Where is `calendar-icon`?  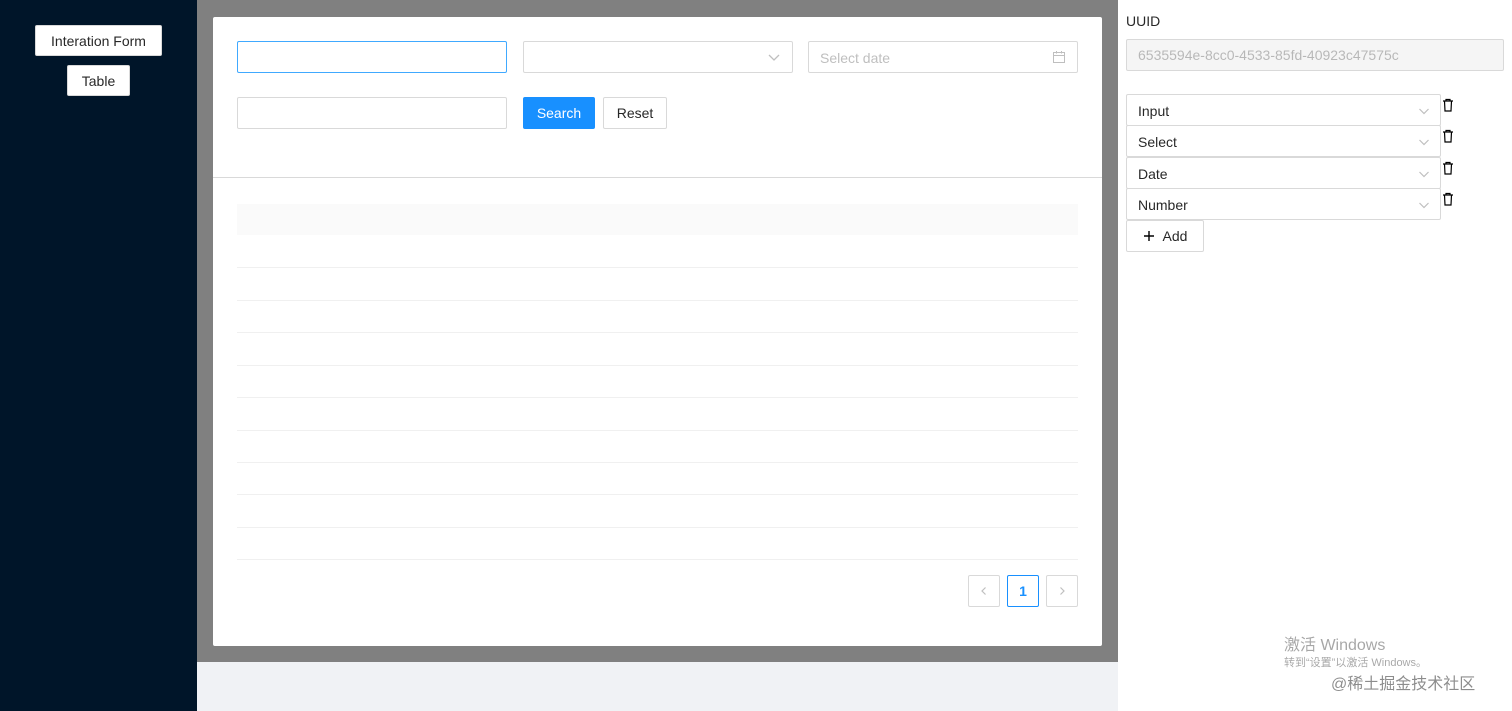 calendar-icon is located at coordinates (1059, 57).